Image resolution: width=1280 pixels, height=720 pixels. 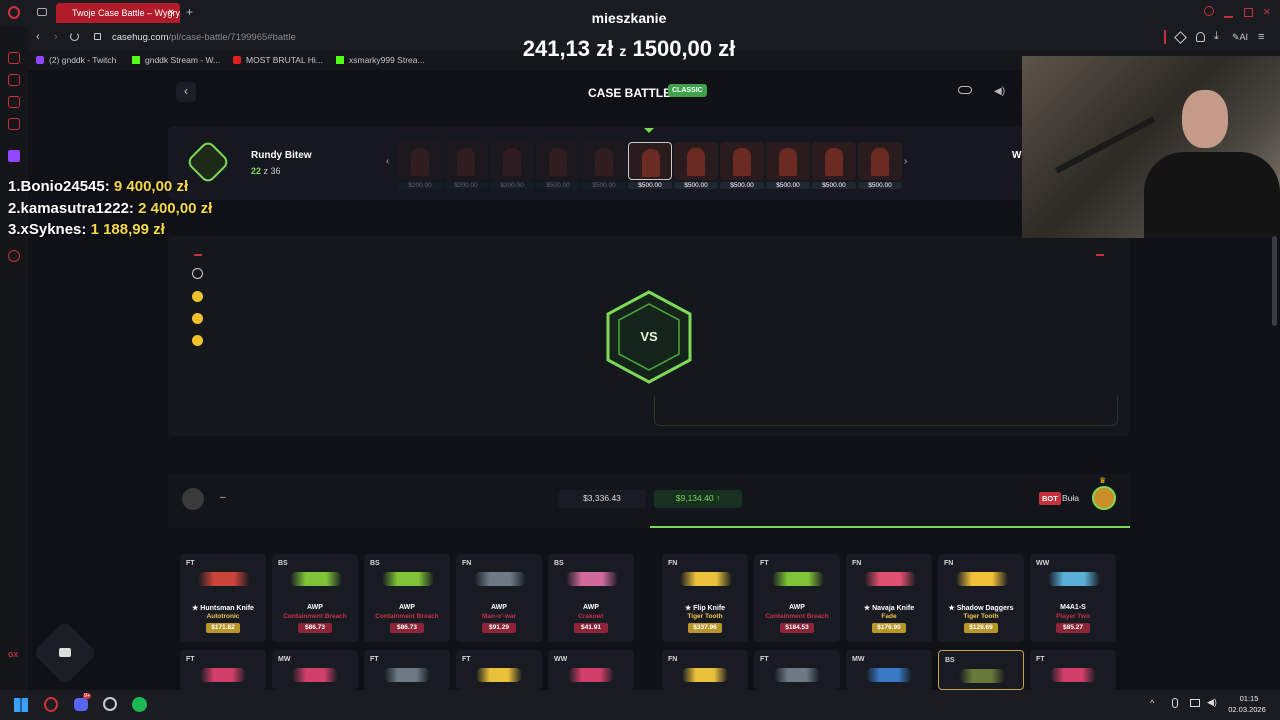 I want to click on drop-item-card: FN ★ Flip Knife Tiger Tooth $337.96, so click(x=705, y=598).